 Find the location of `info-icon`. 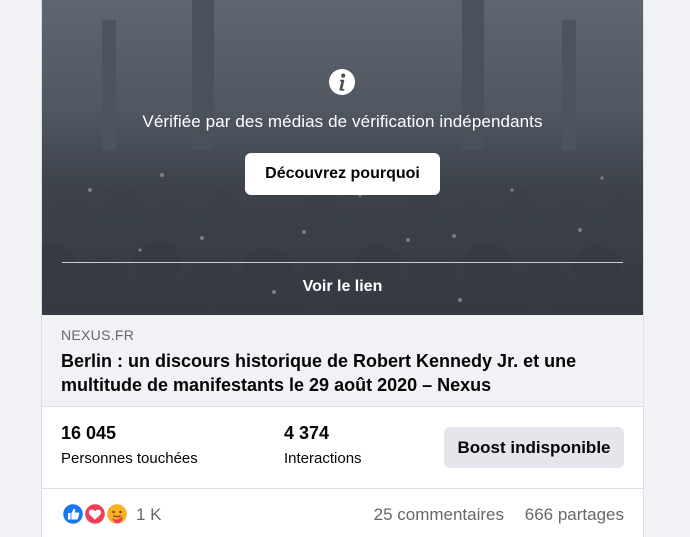

info-icon is located at coordinates (342, 82).